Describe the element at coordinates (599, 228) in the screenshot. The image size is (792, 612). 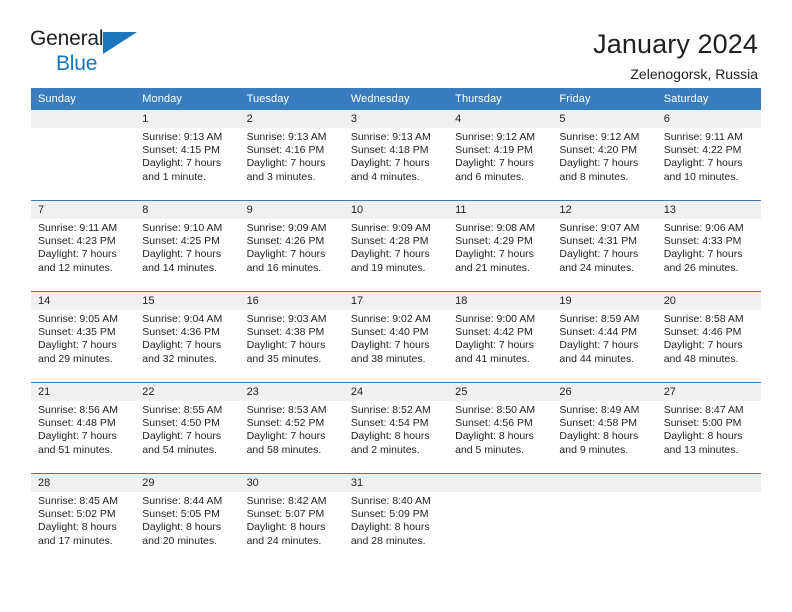
I see `sunrise-time: Sunrise: 9:07 AM` at that location.